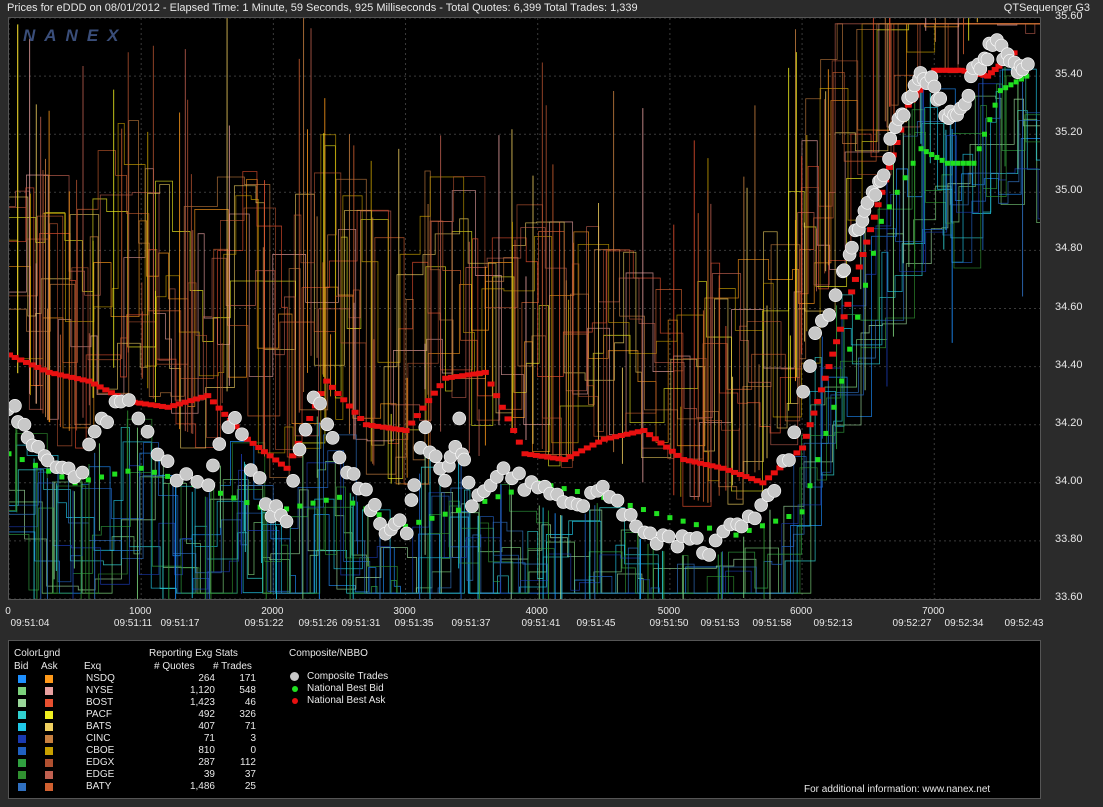 The image size is (1103, 807). What do you see at coordinates (524, 715) in the screenshot?
I see `legend-row: PACF 492 326` at bounding box center [524, 715].